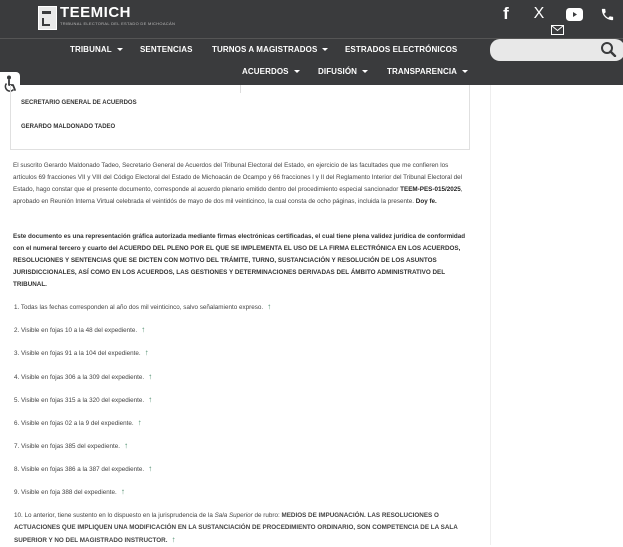 The width and height of the screenshot is (623, 547). What do you see at coordinates (609, 49) in the screenshot?
I see `search-icon` at bounding box center [609, 49].